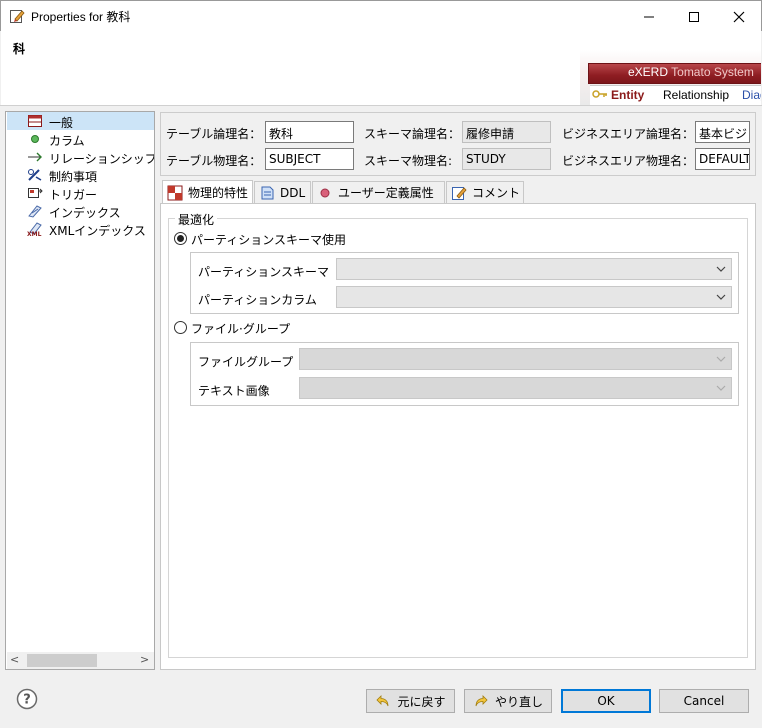  What do you see at coordinates (496, 193) in the screenshot?
I see `tab-label: コメント` at bounding box center [496, 193].